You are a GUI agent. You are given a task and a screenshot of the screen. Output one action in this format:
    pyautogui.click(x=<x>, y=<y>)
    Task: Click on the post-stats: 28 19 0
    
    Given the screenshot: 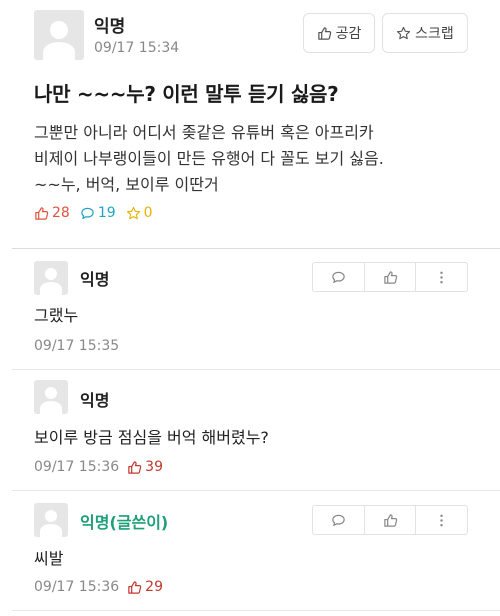 What is the action you would take?
    pyautogui.click(x=98, y=213)
    